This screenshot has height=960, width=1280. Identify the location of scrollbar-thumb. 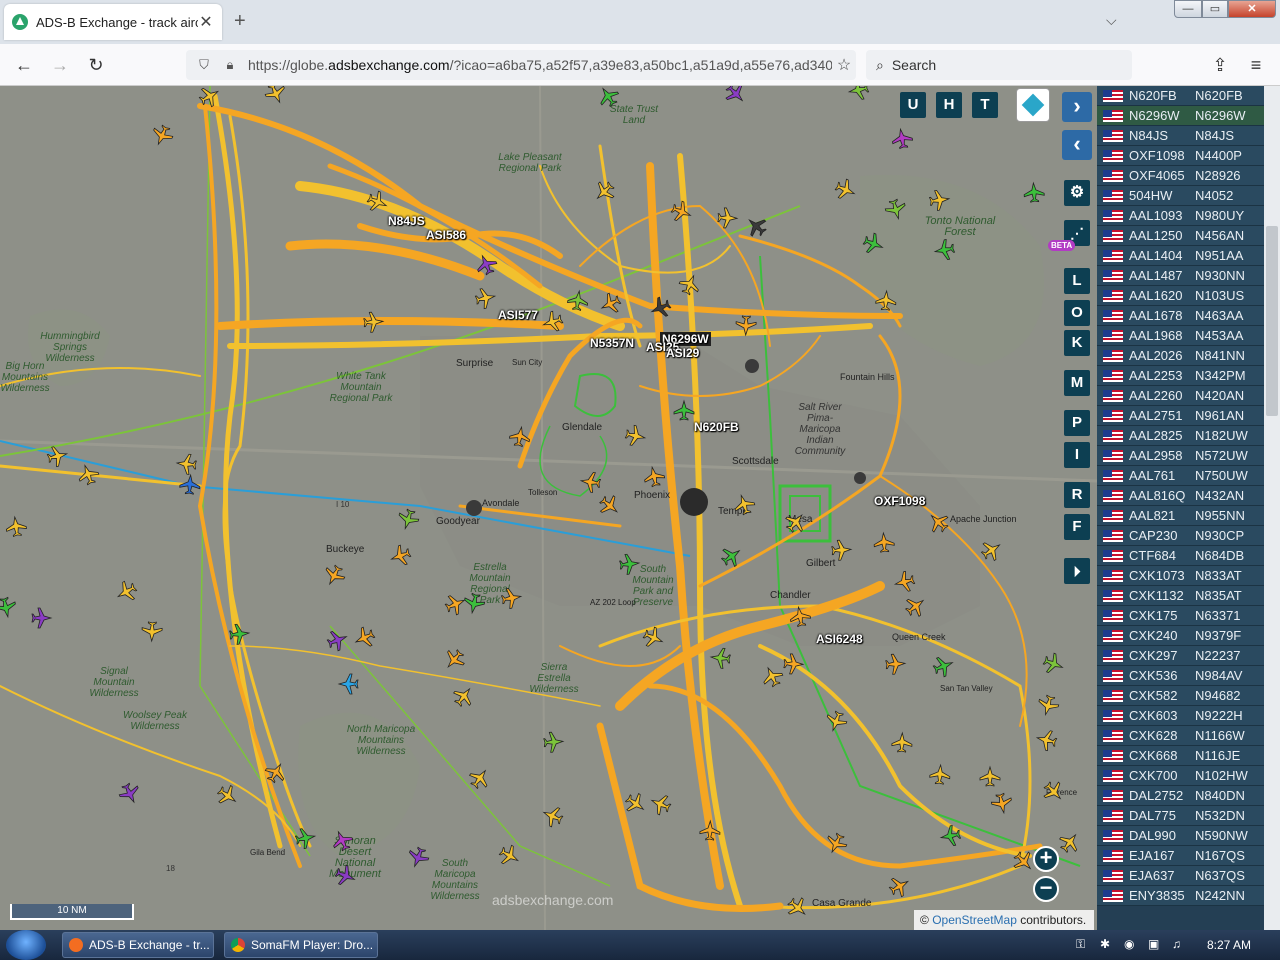
(1272, 321).